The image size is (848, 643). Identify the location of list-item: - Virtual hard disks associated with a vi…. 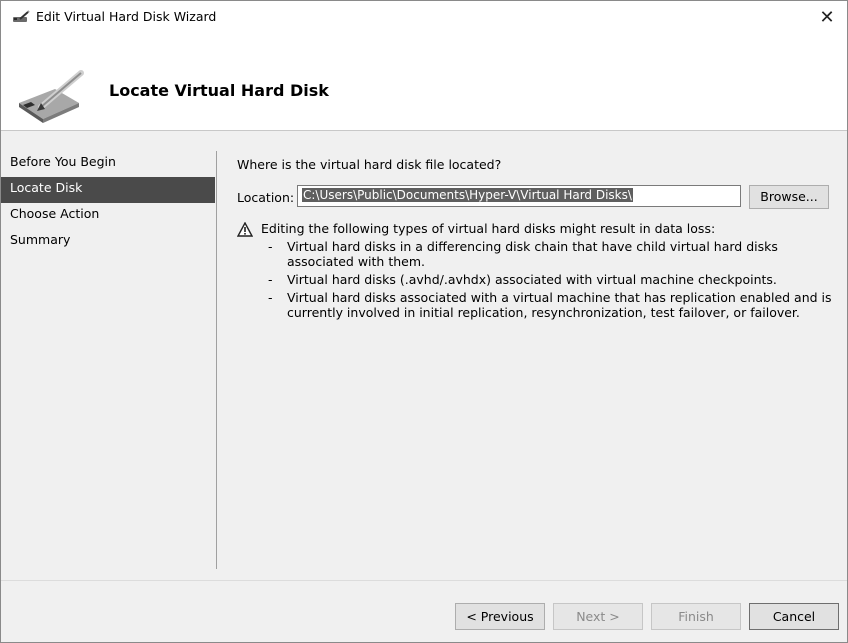
(549, 305).